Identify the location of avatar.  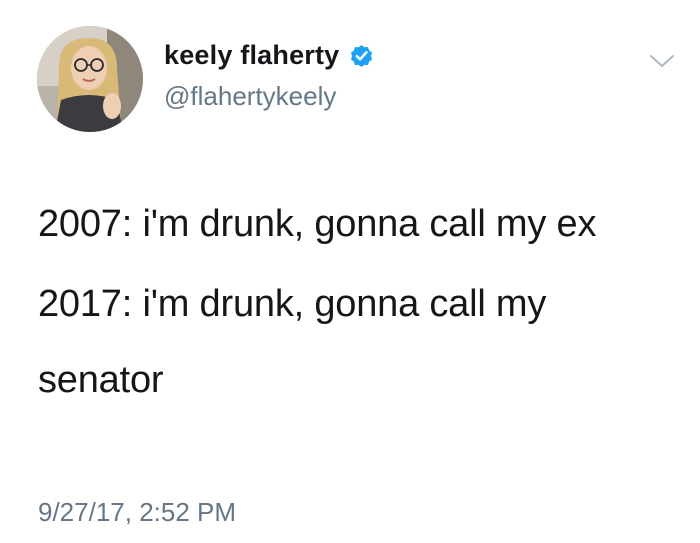
(90, 79).